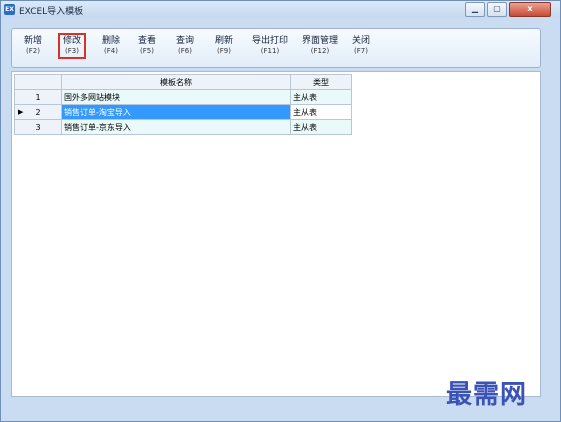  I want to click on table-row: 1 国外多网站模块 主从表, so click(183, 97).